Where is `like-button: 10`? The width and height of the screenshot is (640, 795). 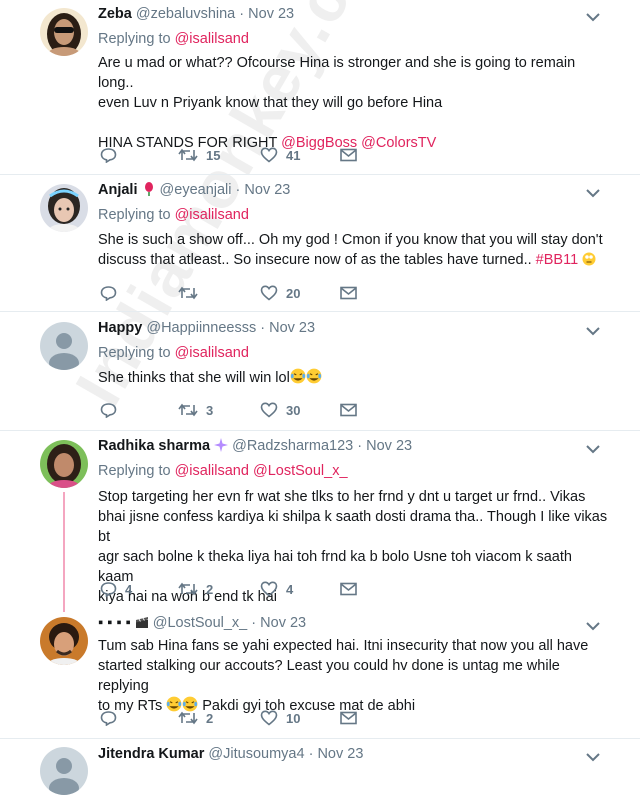 like-button: 10 is located at coordinates (280, 718).